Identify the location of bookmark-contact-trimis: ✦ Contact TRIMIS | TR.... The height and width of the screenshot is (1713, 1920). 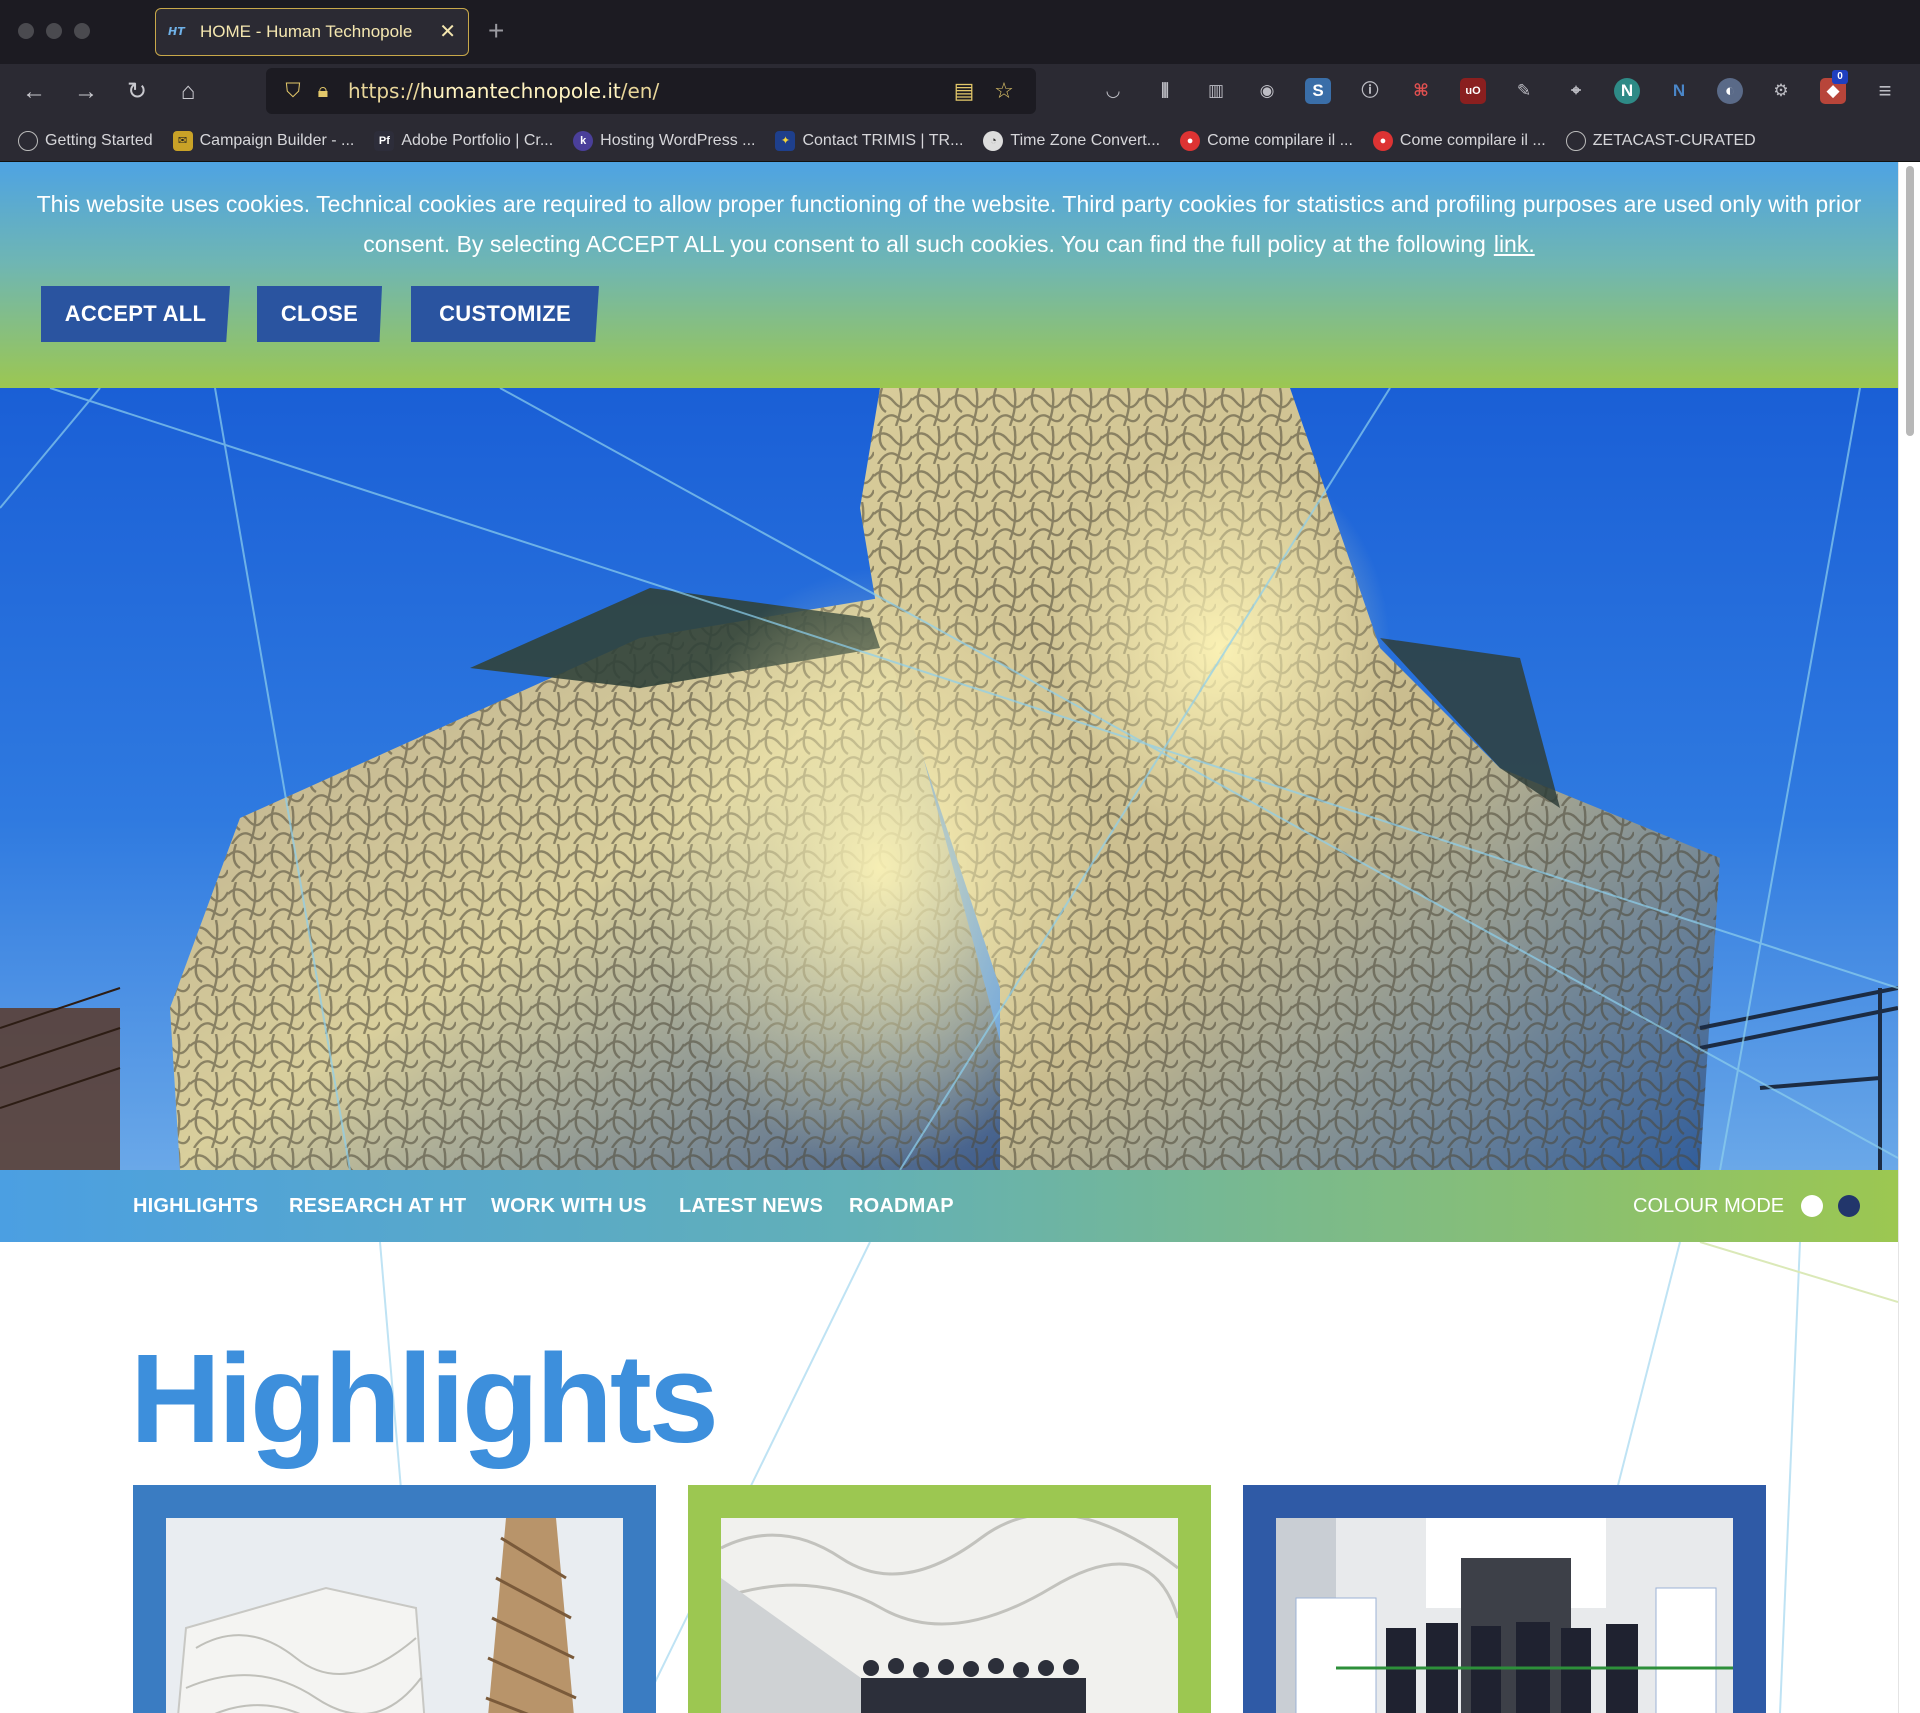
(869, 140).